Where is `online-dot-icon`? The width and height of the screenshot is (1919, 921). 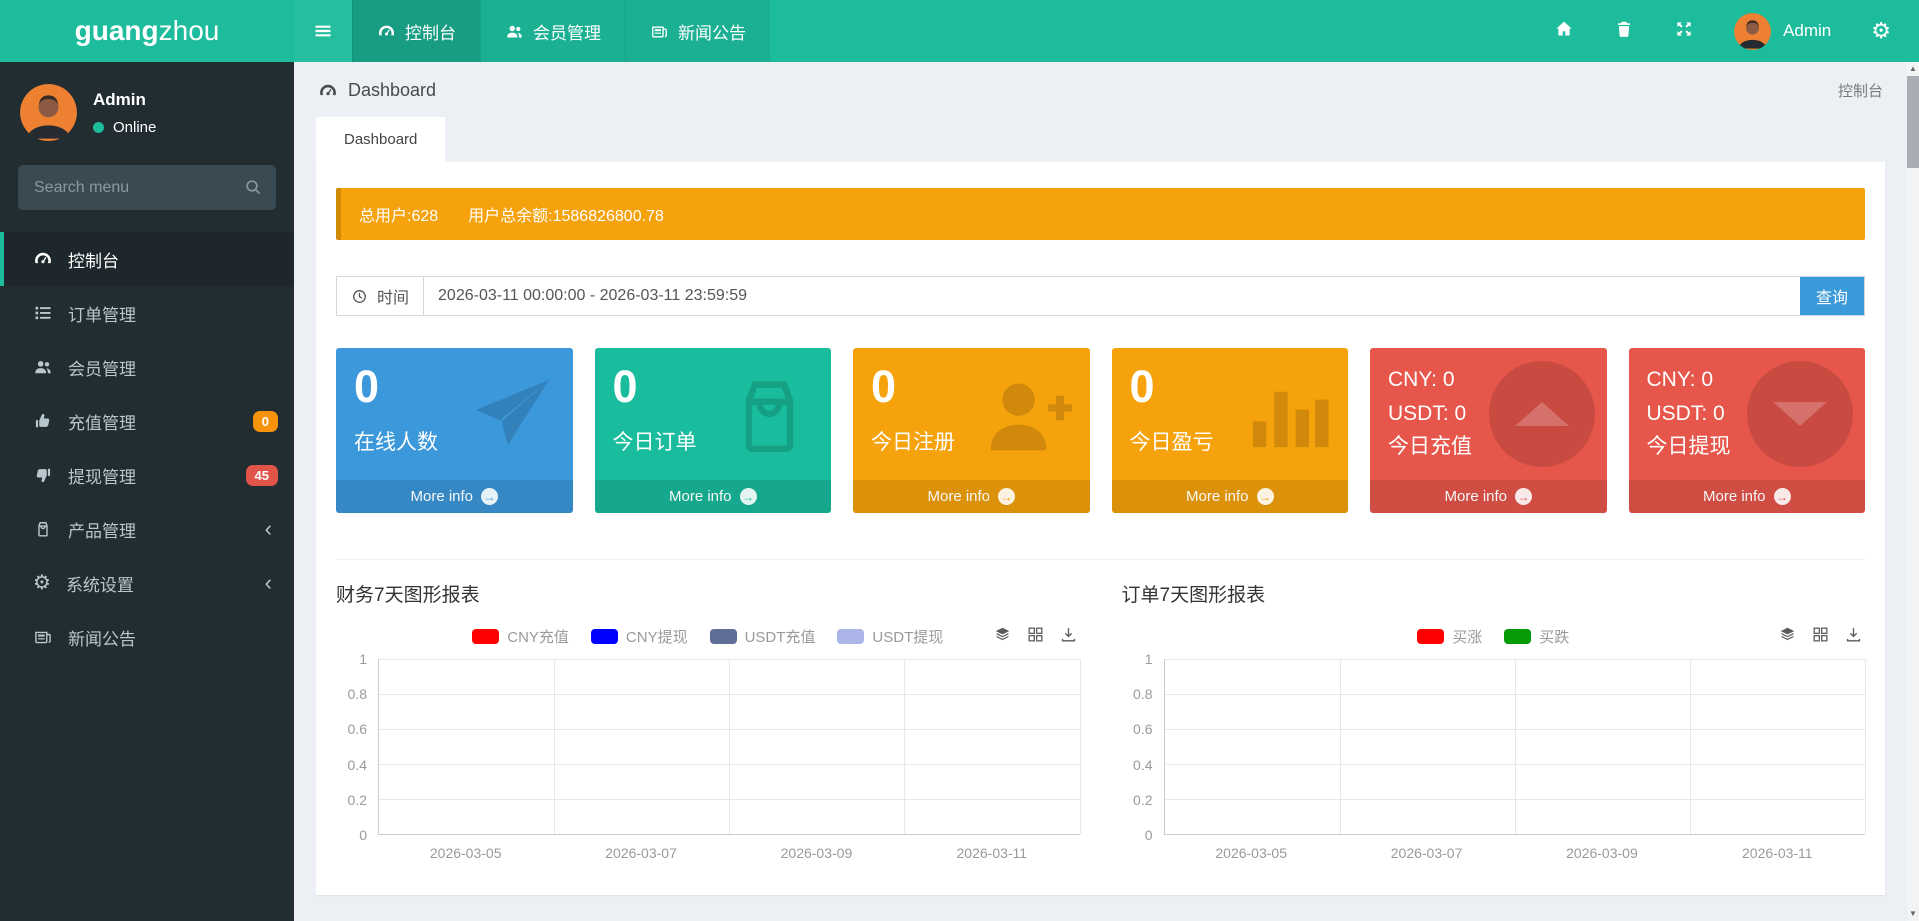
online-dot-icon is located at coordinates (98, 127).